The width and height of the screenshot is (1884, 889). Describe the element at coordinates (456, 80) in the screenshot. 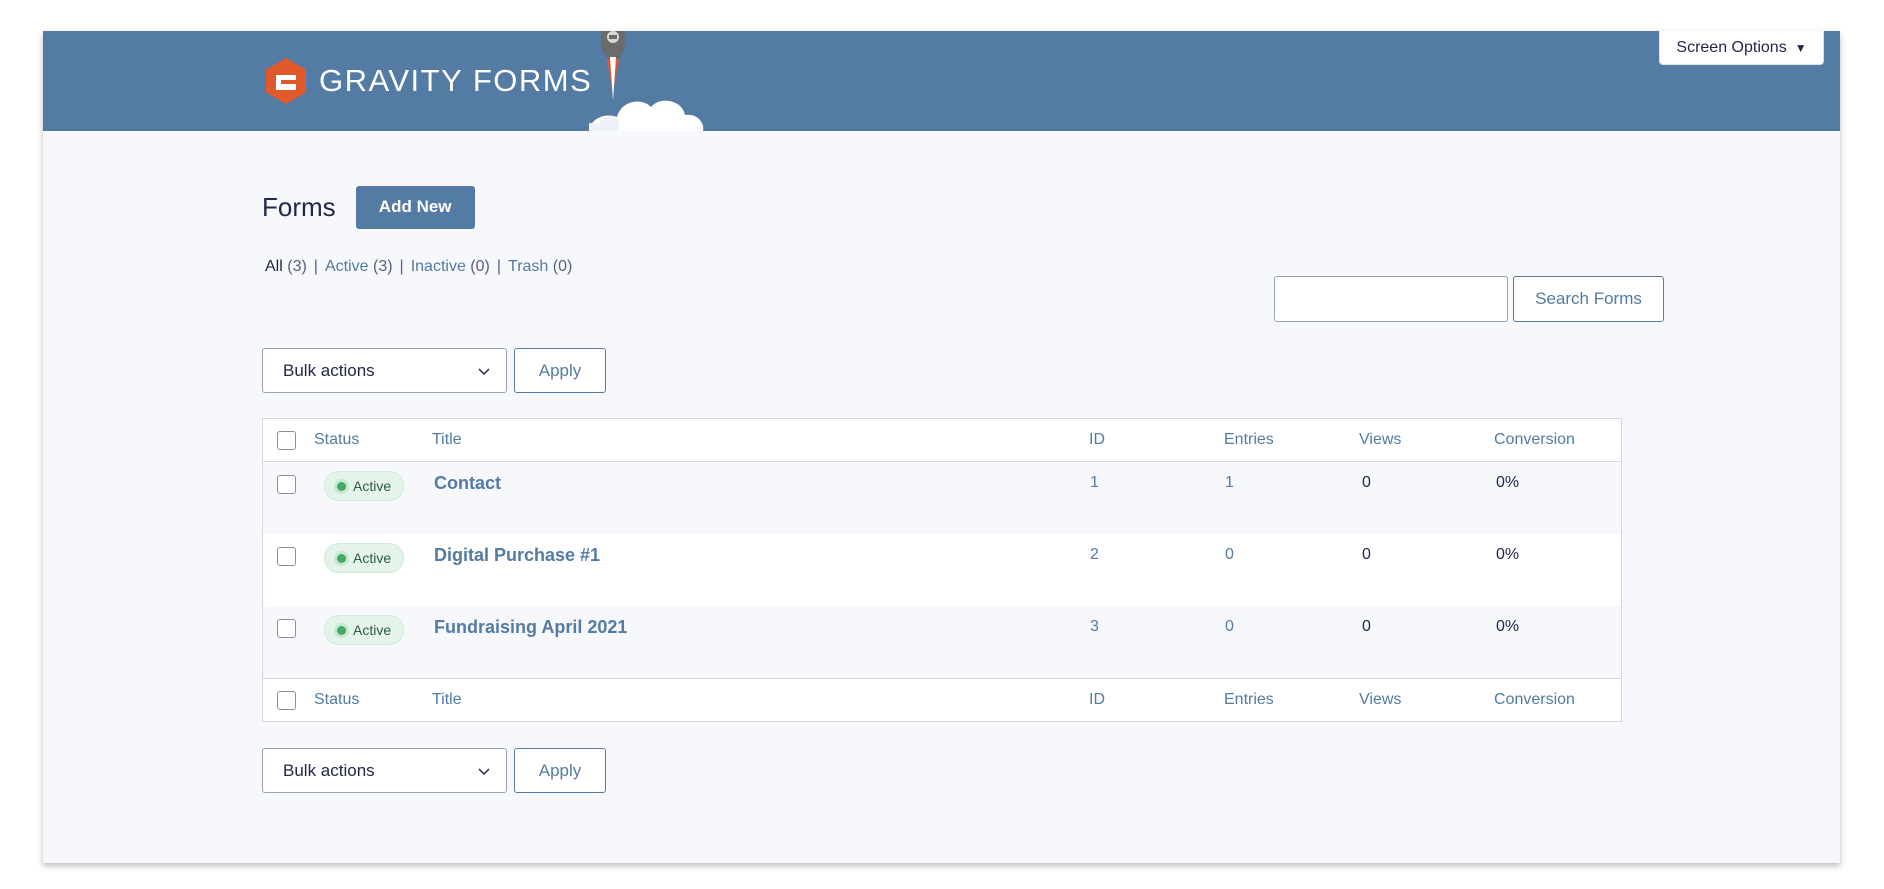

I see `brand-name: GRAVITY FORMS` at that location.